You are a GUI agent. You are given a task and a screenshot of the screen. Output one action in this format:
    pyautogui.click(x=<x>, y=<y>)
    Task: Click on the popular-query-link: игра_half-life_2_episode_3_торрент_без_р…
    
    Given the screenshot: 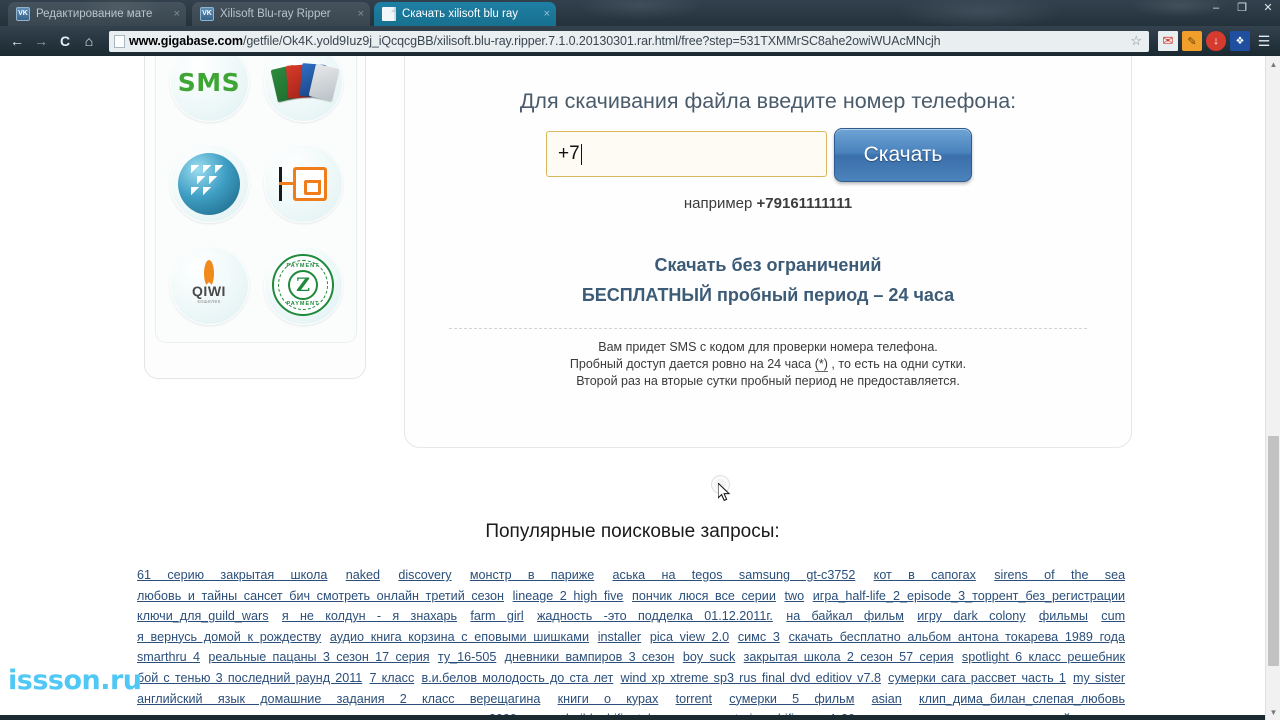 What is the action you would take?
    pyautogui.click(x=969, y=596)
    